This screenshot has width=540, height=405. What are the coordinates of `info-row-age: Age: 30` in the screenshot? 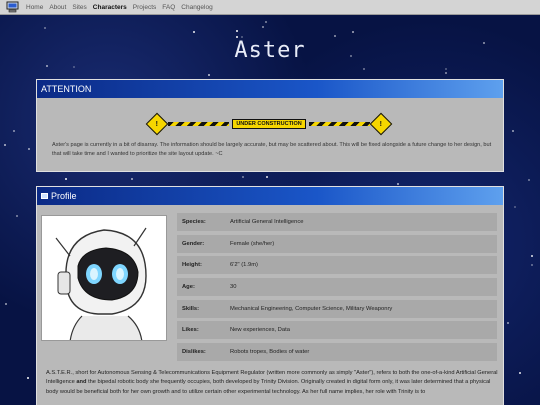 It's located at (337, 287).